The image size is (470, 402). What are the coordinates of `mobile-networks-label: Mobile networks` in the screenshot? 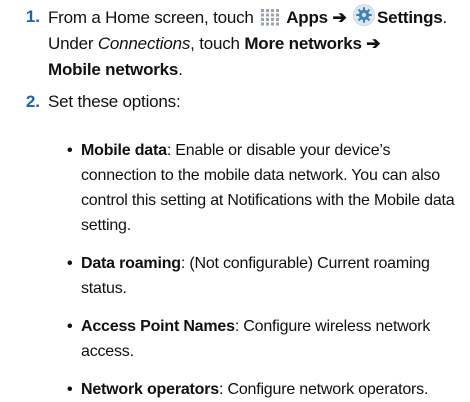 It's located at (113, 69).